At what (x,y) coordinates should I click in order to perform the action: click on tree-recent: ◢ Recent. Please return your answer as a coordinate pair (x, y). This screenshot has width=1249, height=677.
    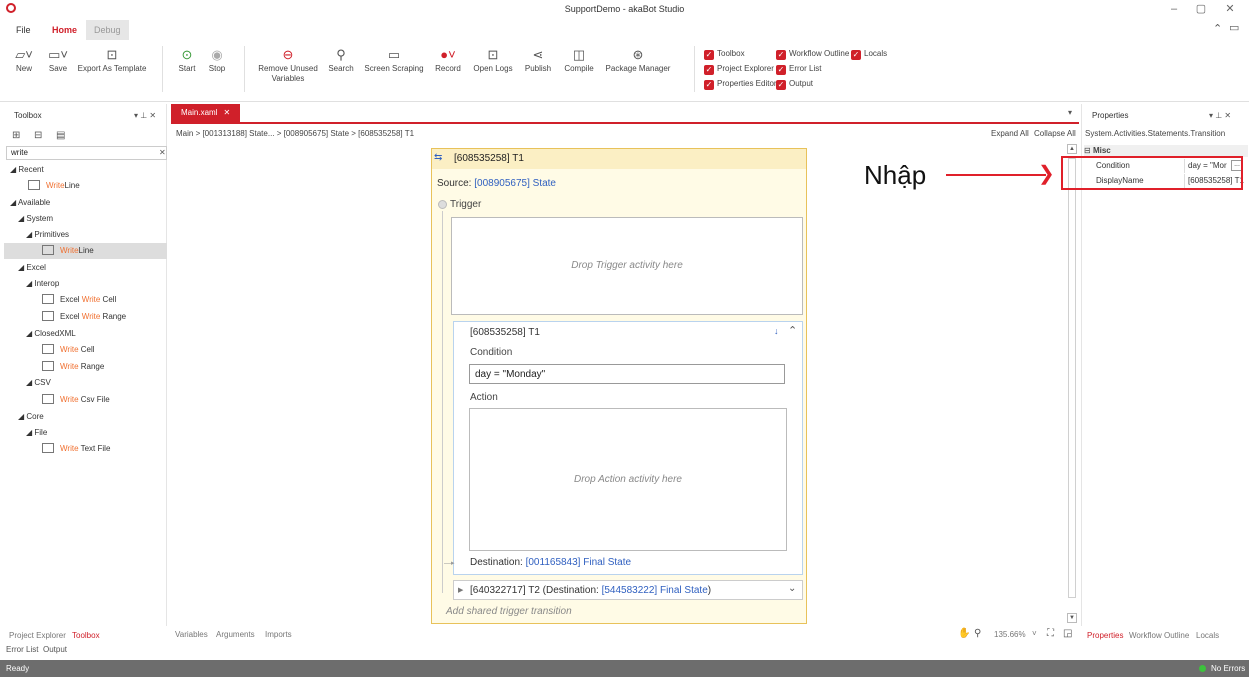
    Looking at the image, I should click on (27, 170).